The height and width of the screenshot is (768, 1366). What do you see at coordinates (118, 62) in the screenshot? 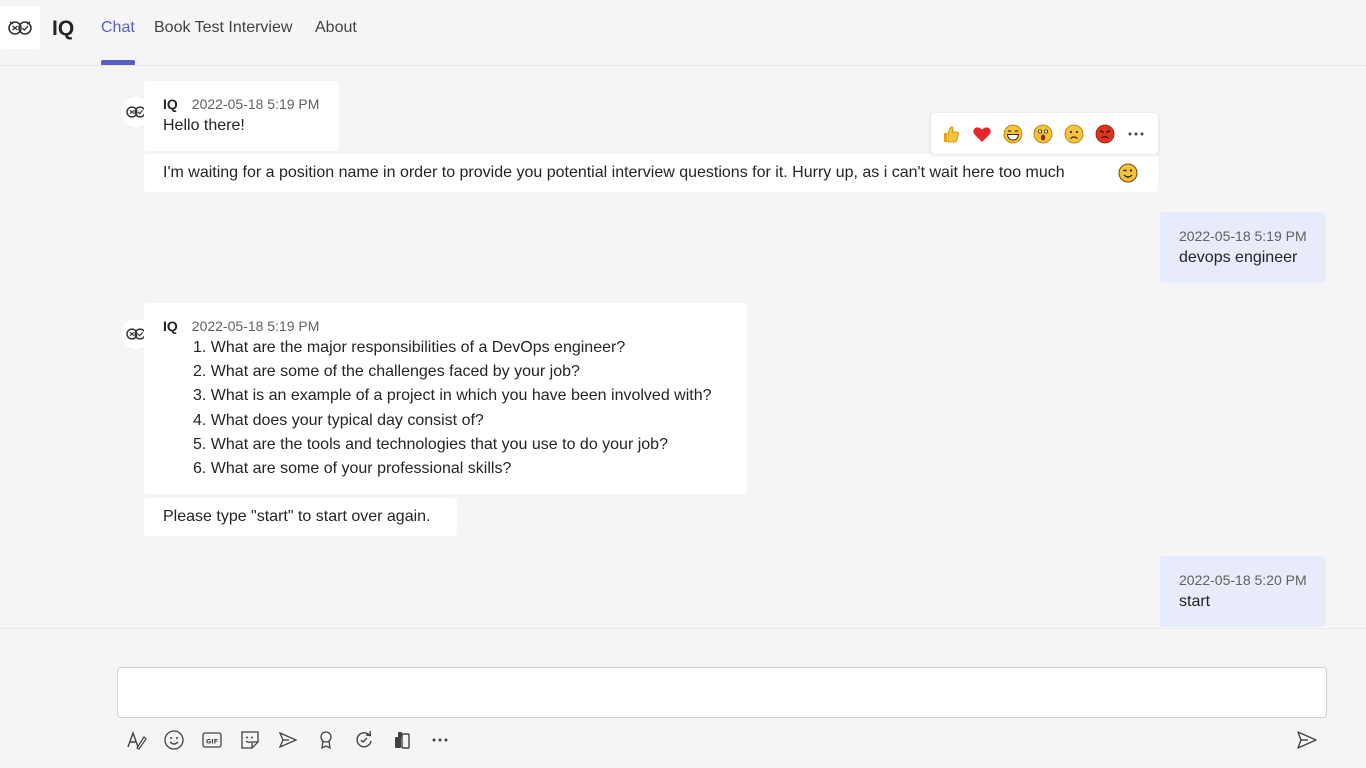
I see `active-tab-indicator` at bounding box center [118, 62].